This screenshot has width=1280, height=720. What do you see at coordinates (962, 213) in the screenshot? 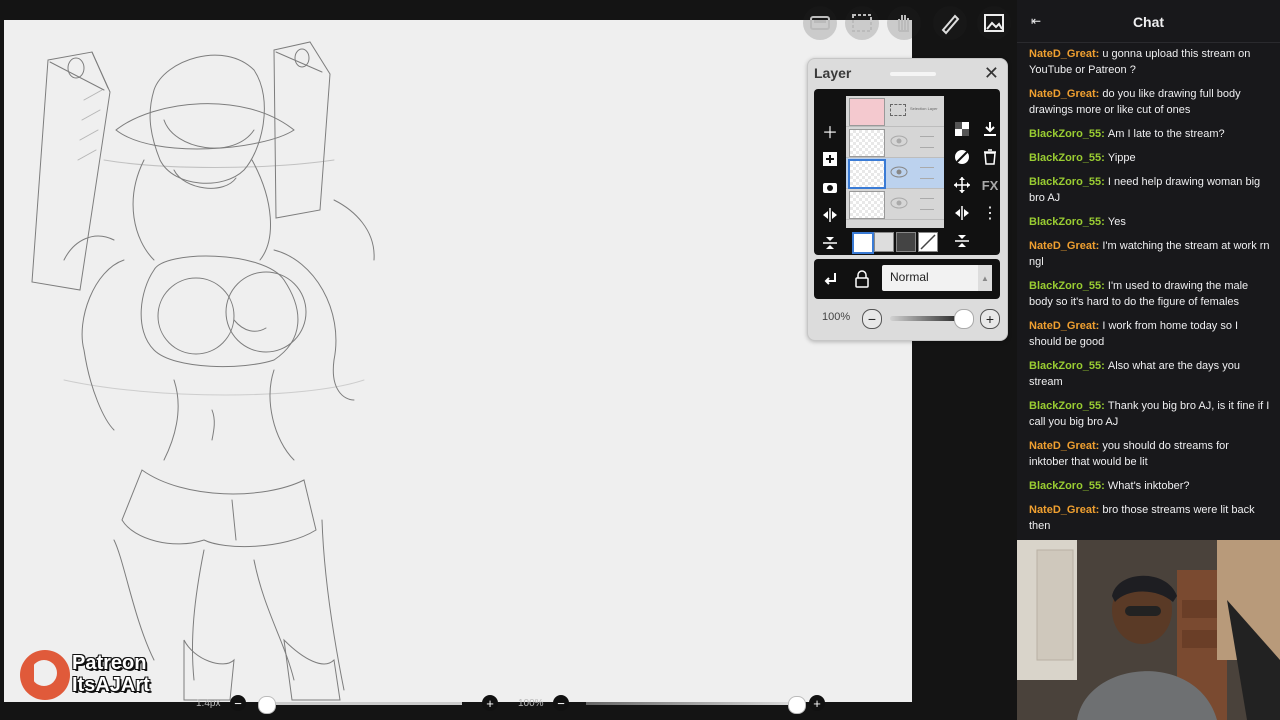
I see `flip-icon` at bounding box center [962, 213].